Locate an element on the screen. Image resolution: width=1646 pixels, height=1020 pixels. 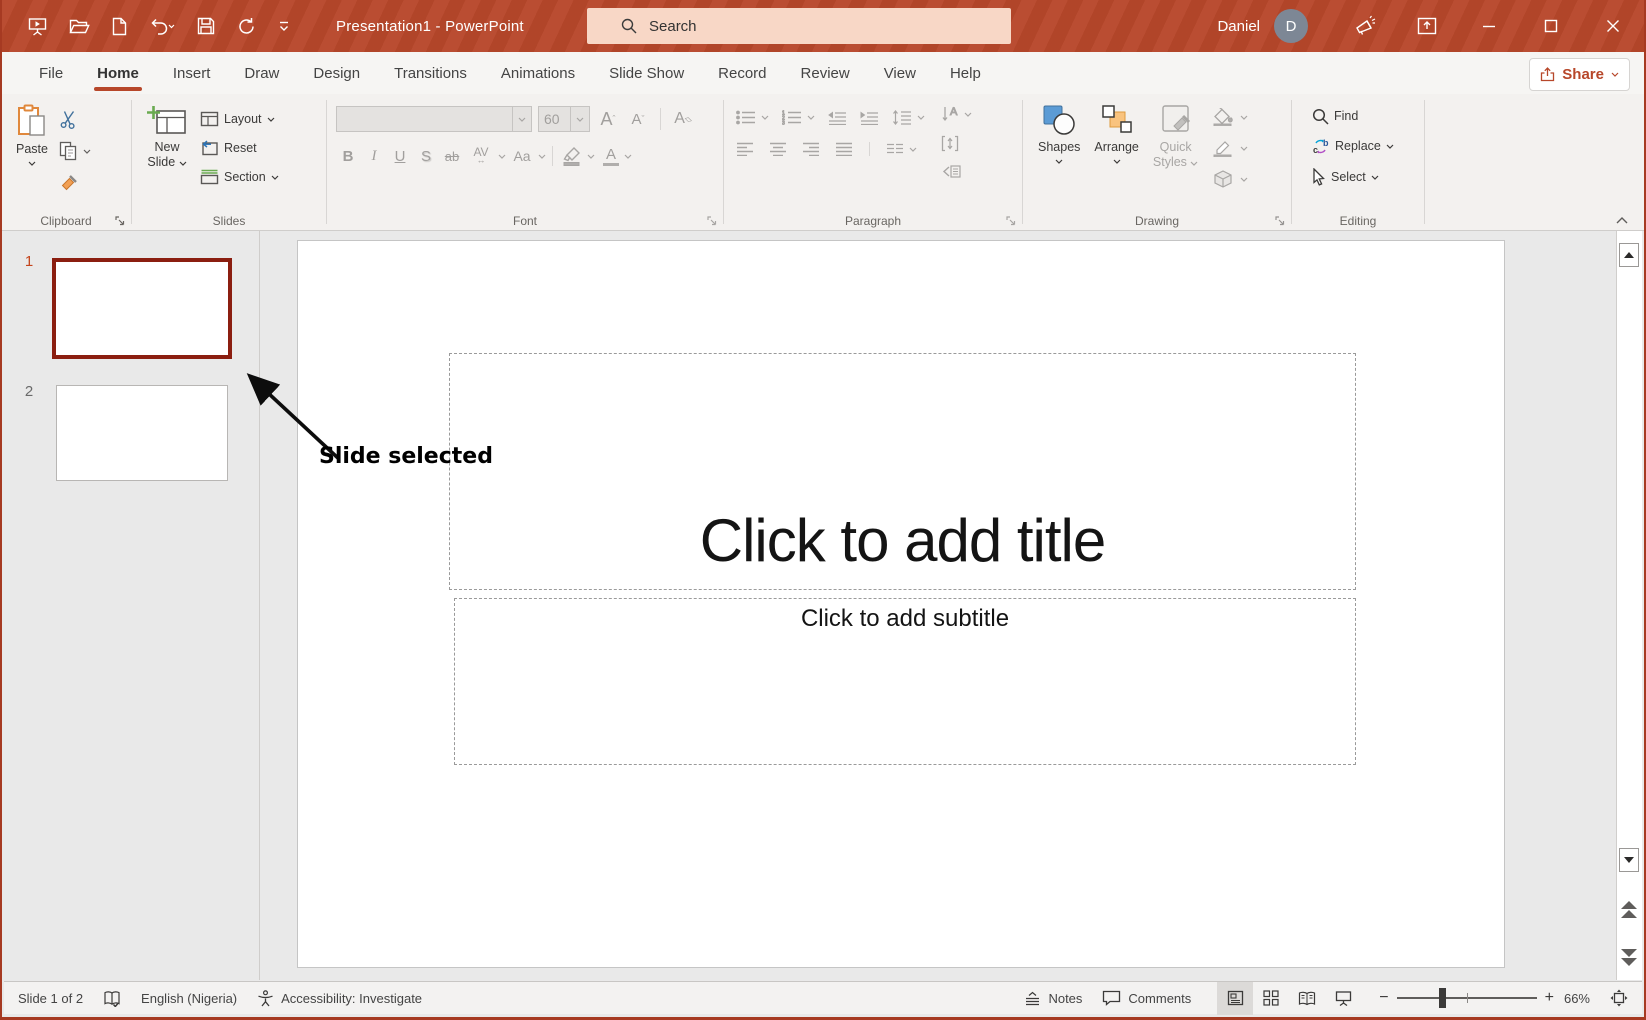
start-slideshow-icon is located at coordinates (37, 26).